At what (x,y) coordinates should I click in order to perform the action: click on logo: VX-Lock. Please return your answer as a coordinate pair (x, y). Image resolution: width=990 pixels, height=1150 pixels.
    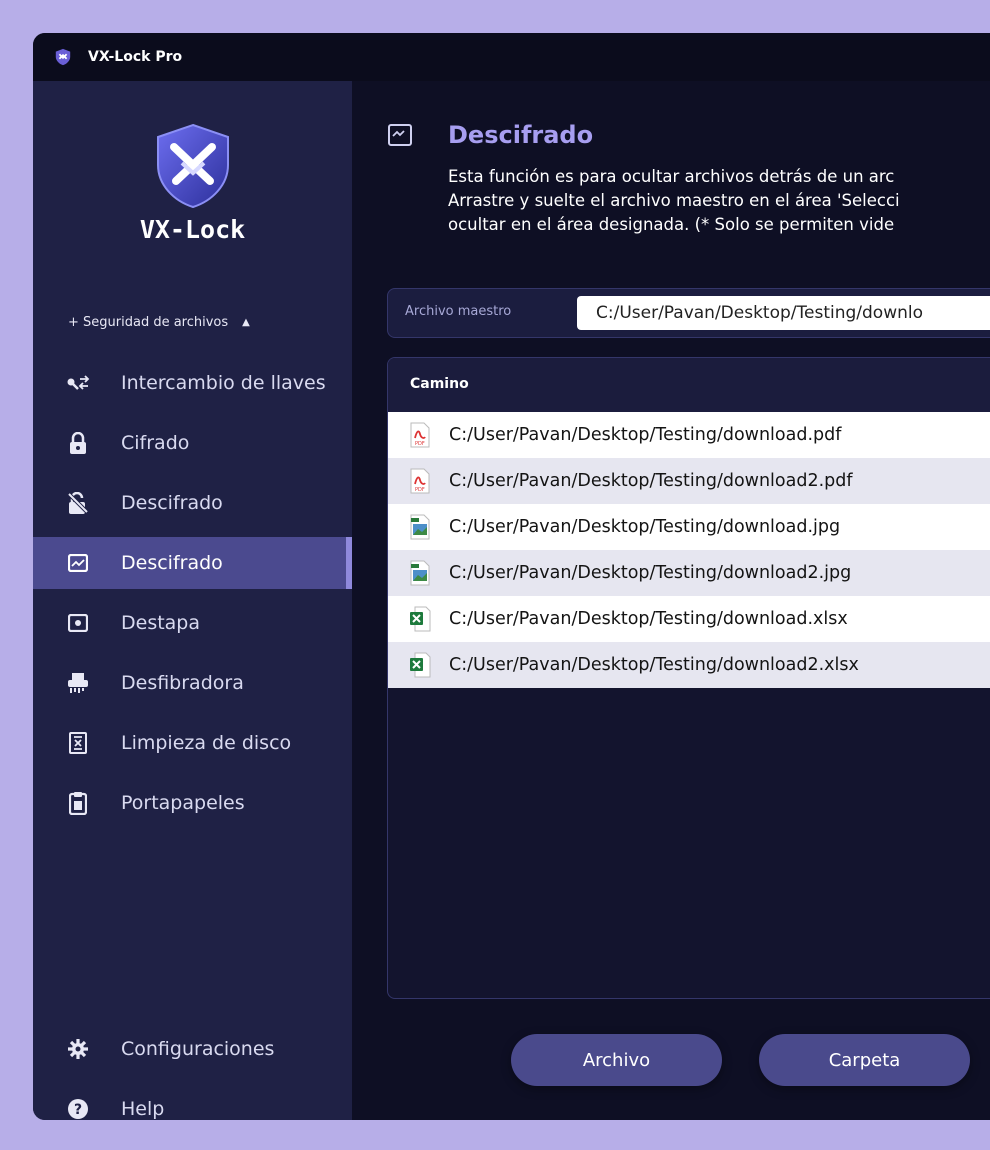
    Looking at the image, I should click on (192, 183).